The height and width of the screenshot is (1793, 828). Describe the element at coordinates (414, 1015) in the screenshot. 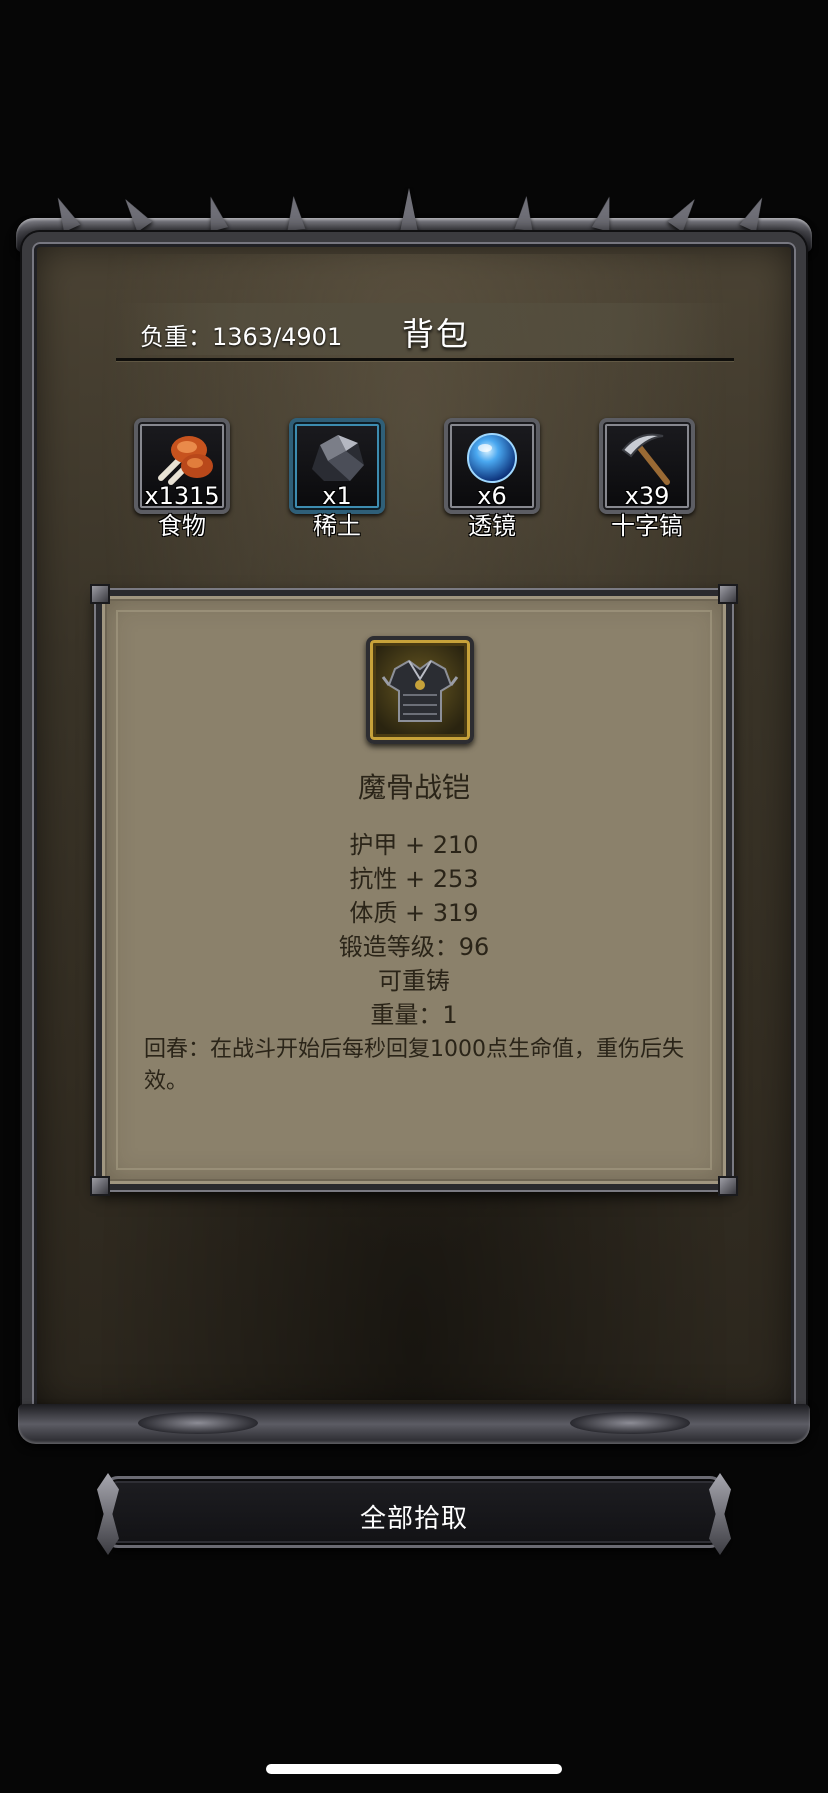

I see `stat-weight: 重量：1` at that location.